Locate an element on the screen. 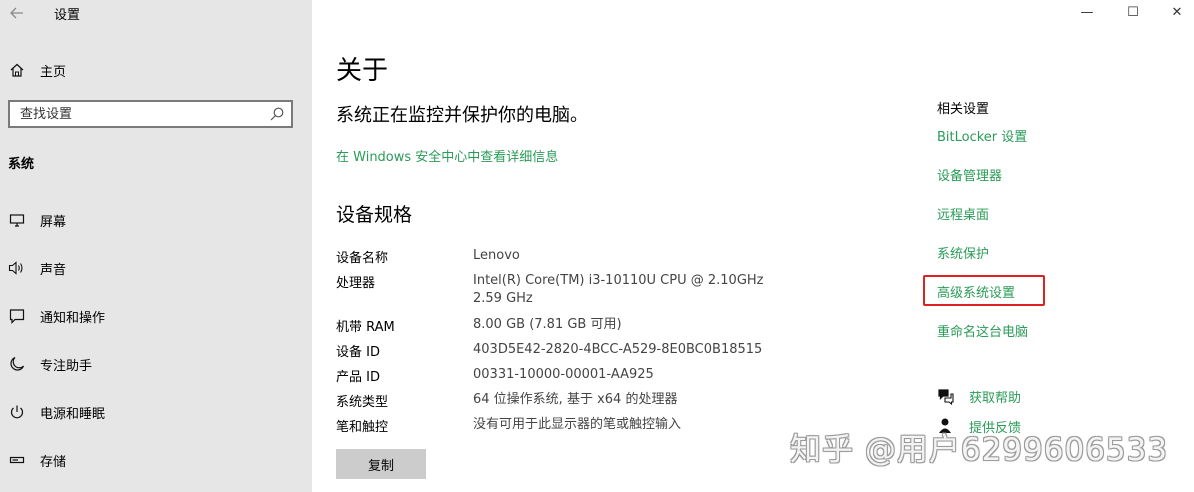 The height and width of the screenshot is (492, 1194). sidebar-item-label: 电源和睡眠 is located at coordinates (73, 414).